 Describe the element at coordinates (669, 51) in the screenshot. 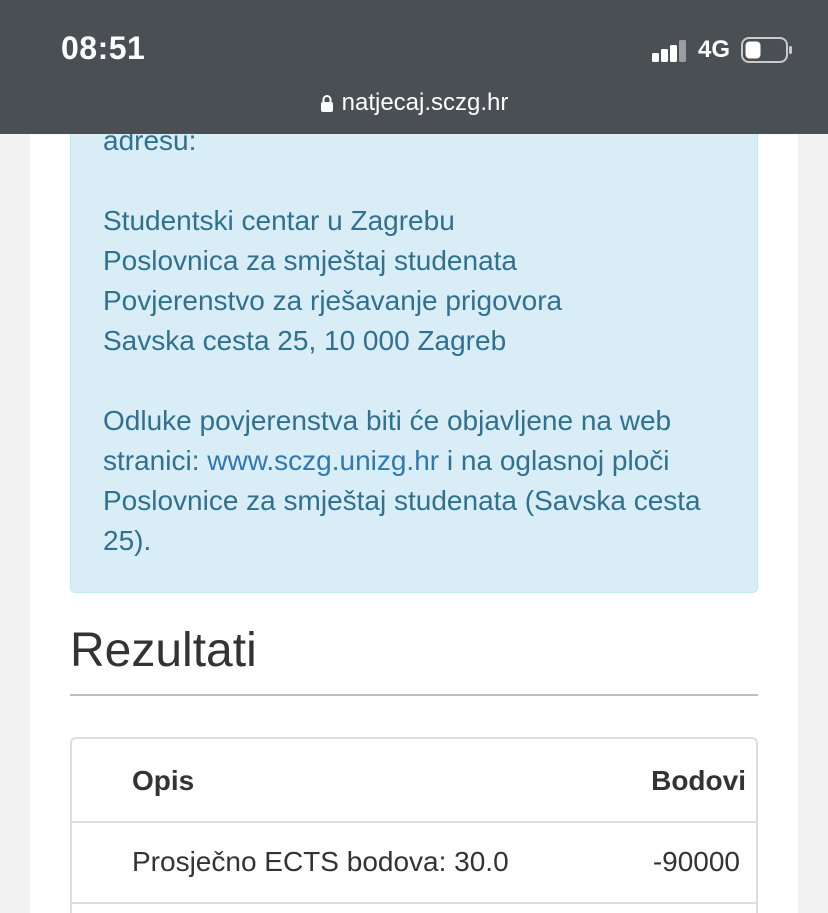

I see `cellular-signal-icon` at that location.